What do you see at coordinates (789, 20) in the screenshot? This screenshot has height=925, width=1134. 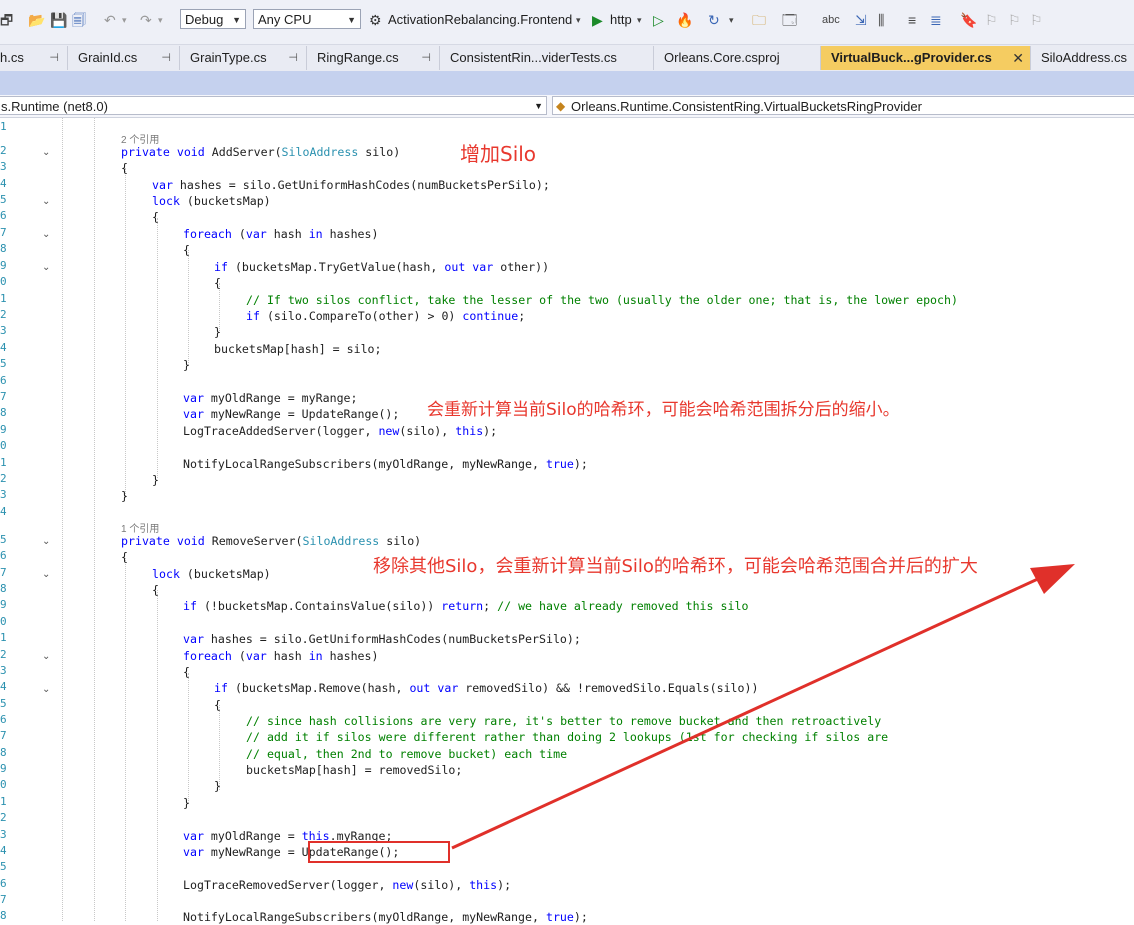 I see `window-layout-icon: 🗔` at bounding box center [789, 20].